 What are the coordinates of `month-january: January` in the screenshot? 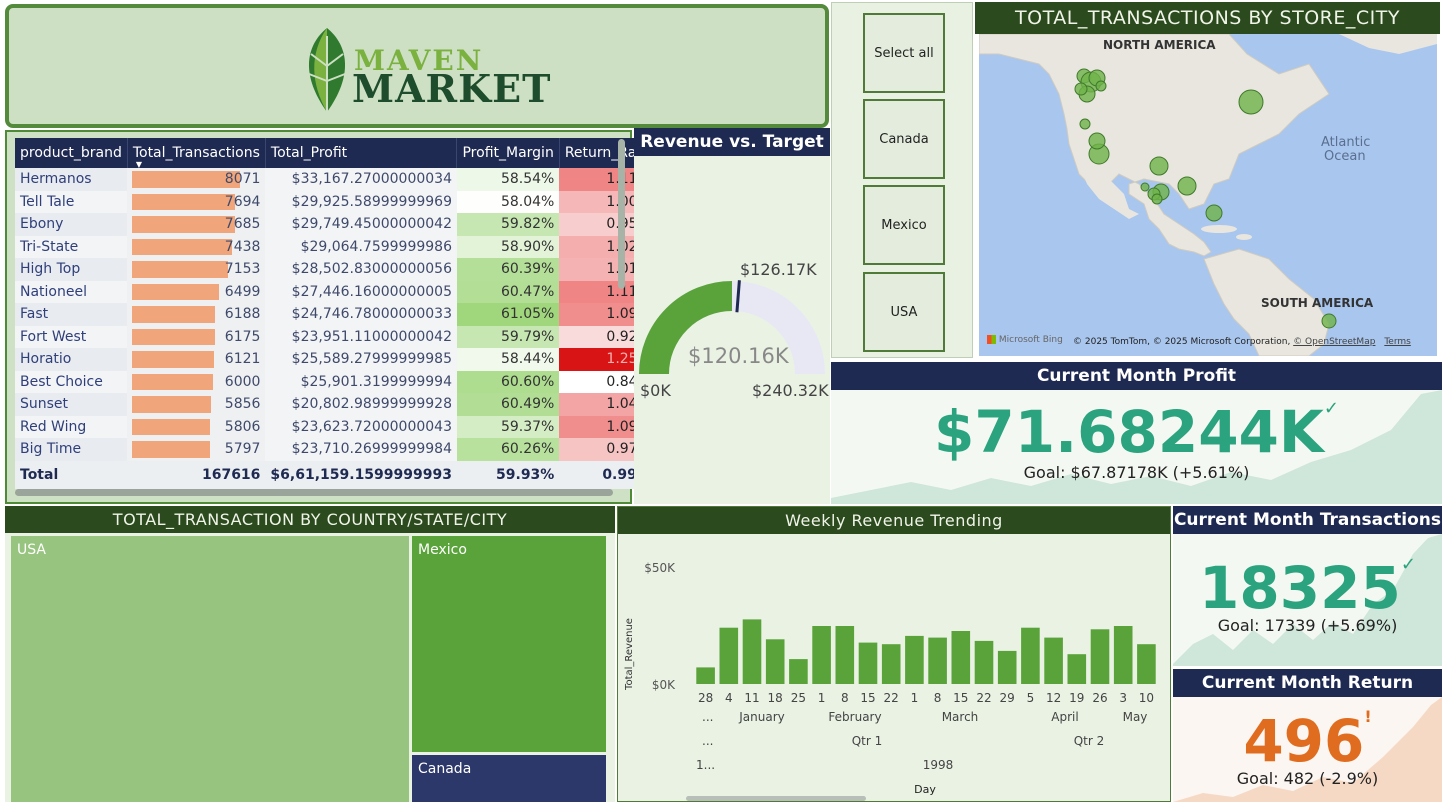 It's located at (761, 717).